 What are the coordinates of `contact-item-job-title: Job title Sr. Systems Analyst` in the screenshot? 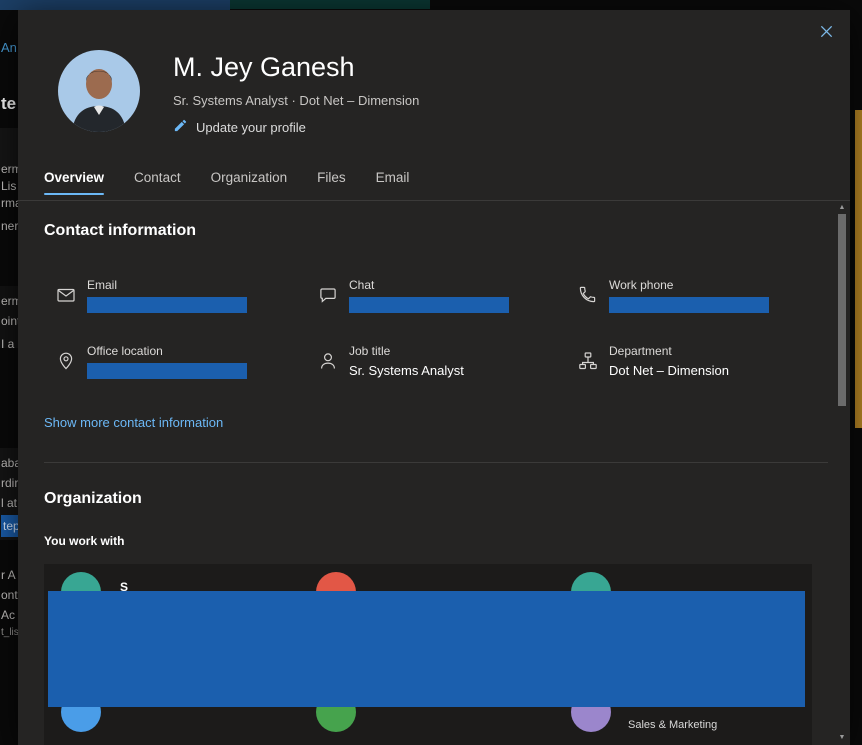 It's located at (391, 361).